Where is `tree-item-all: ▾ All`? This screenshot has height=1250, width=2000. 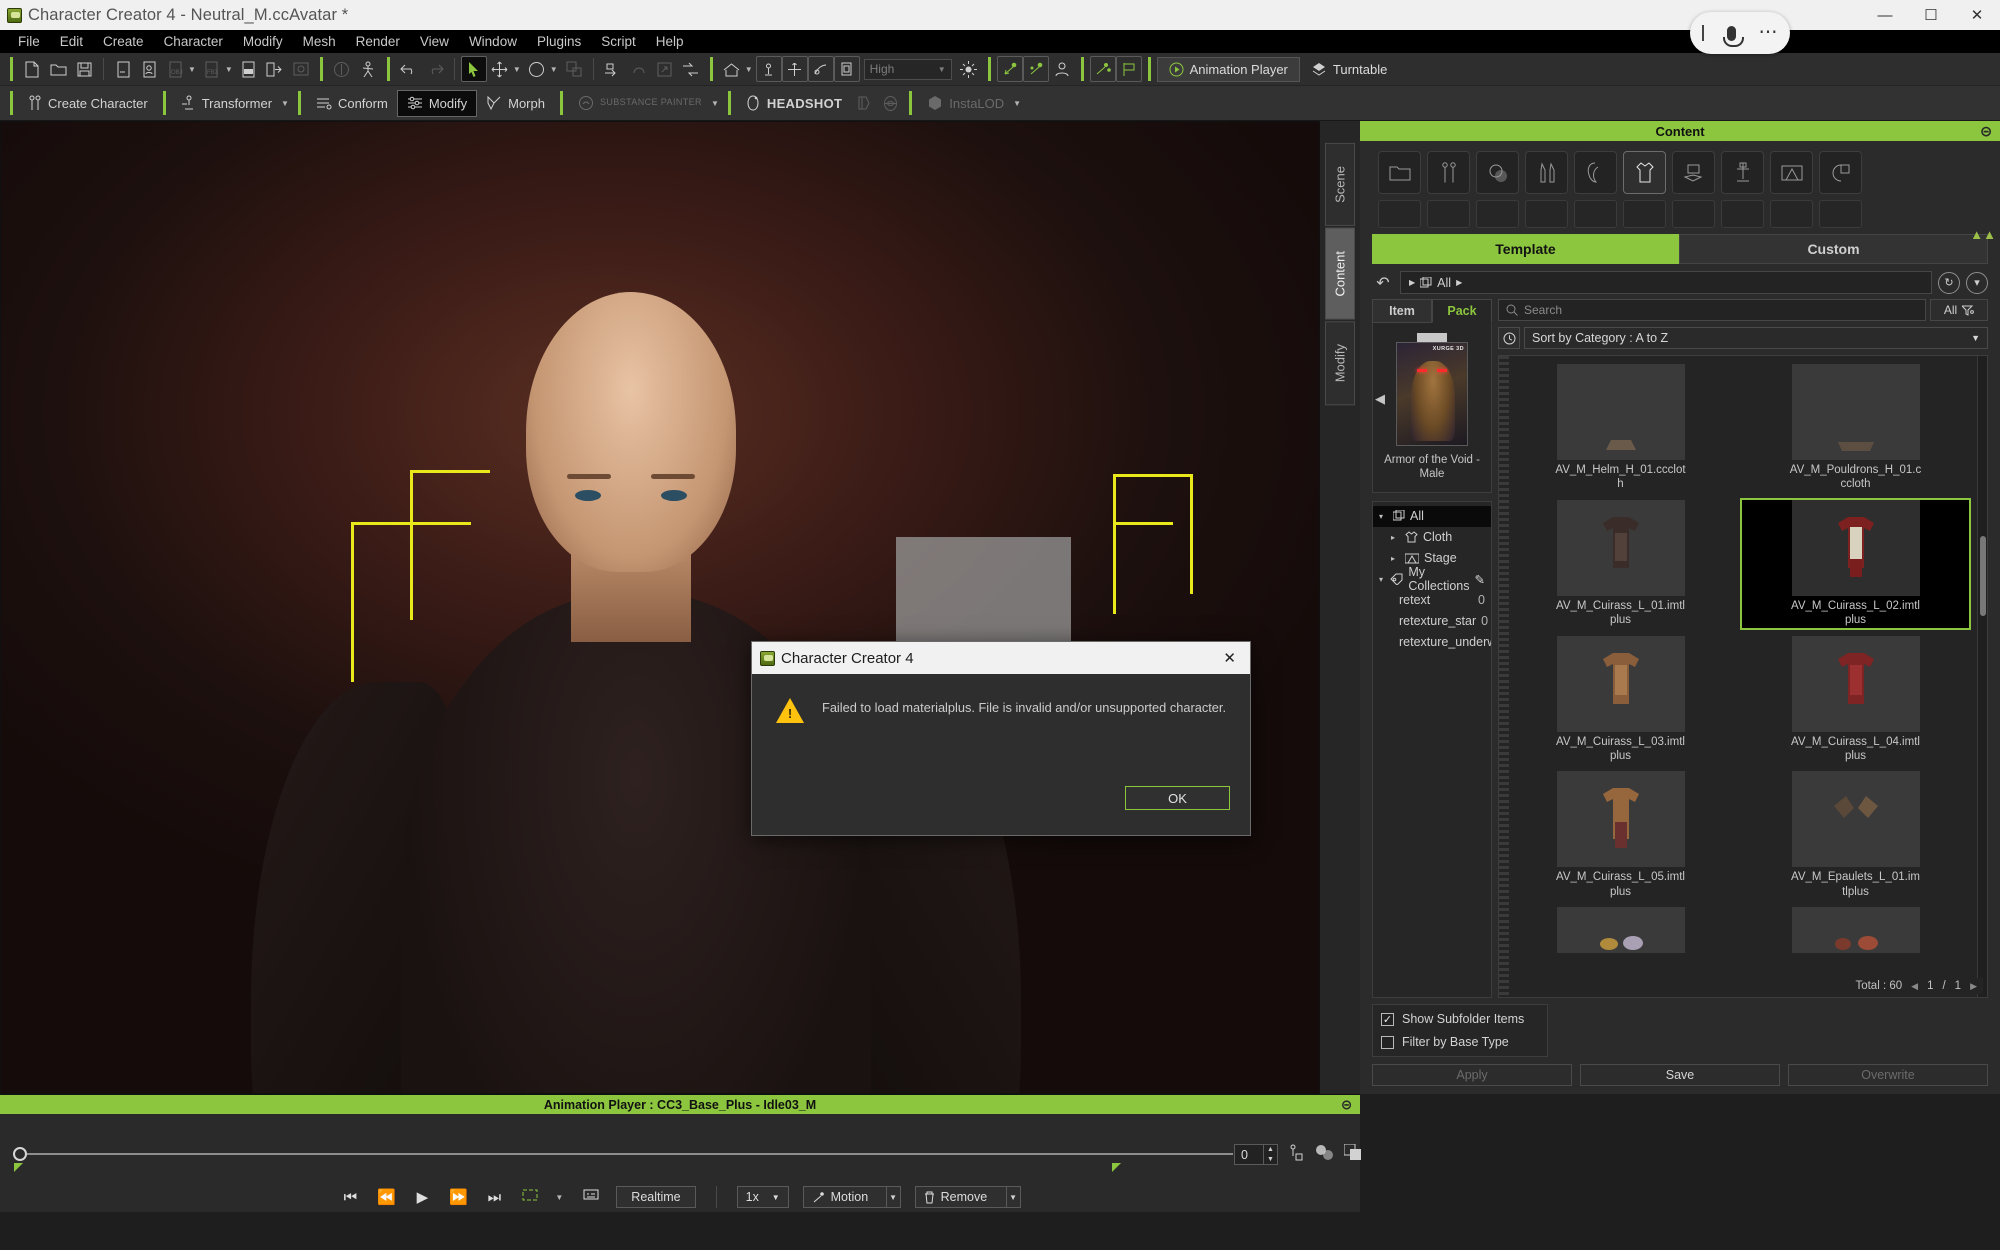
tree-item-all: ▾ All is located at coordinates (1432, 516).